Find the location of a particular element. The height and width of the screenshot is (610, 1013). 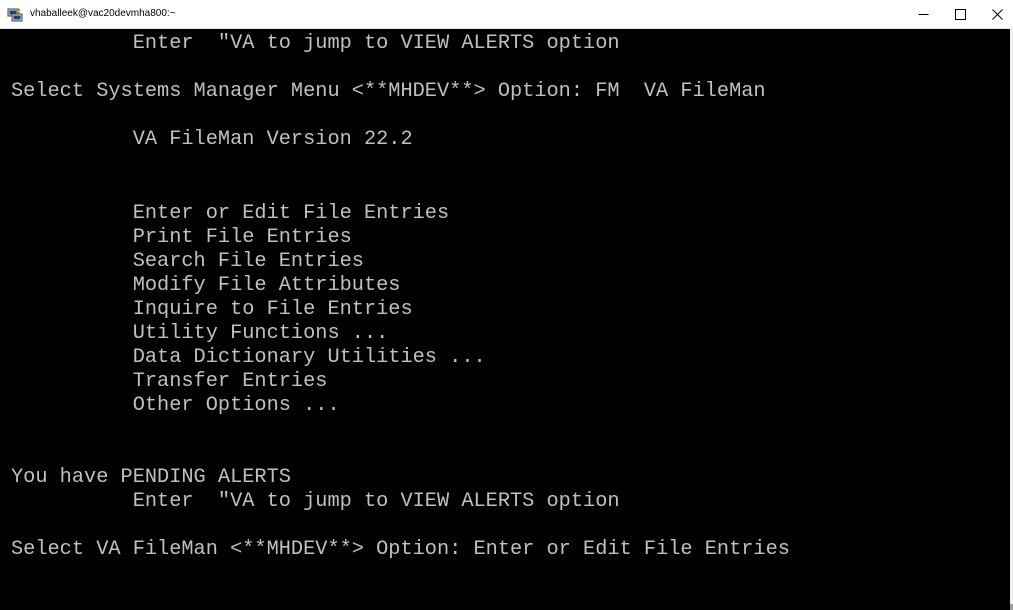

close-button is located at coordinates (997, 14).